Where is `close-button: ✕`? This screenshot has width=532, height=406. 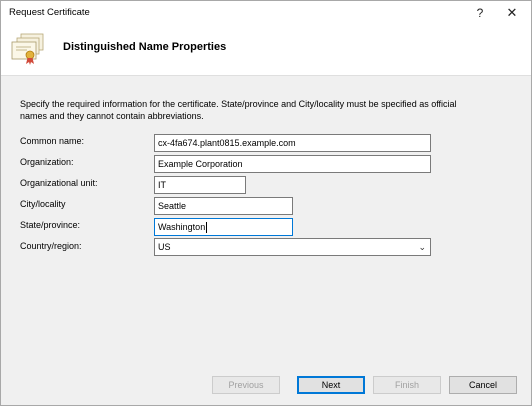 close-button: ✕ is located at coordinates (512, 13).